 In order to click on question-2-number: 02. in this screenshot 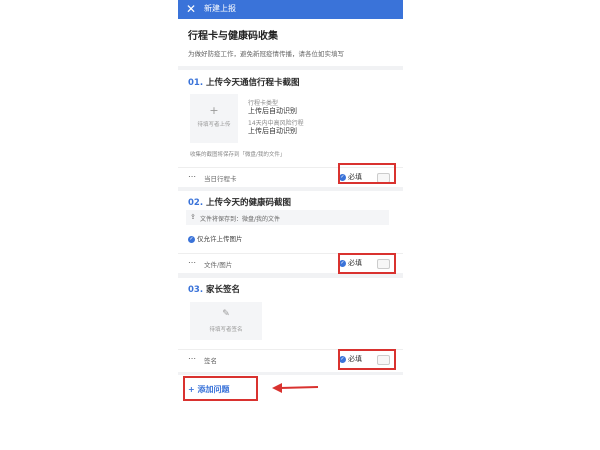, I will do `click(196, 203)`.